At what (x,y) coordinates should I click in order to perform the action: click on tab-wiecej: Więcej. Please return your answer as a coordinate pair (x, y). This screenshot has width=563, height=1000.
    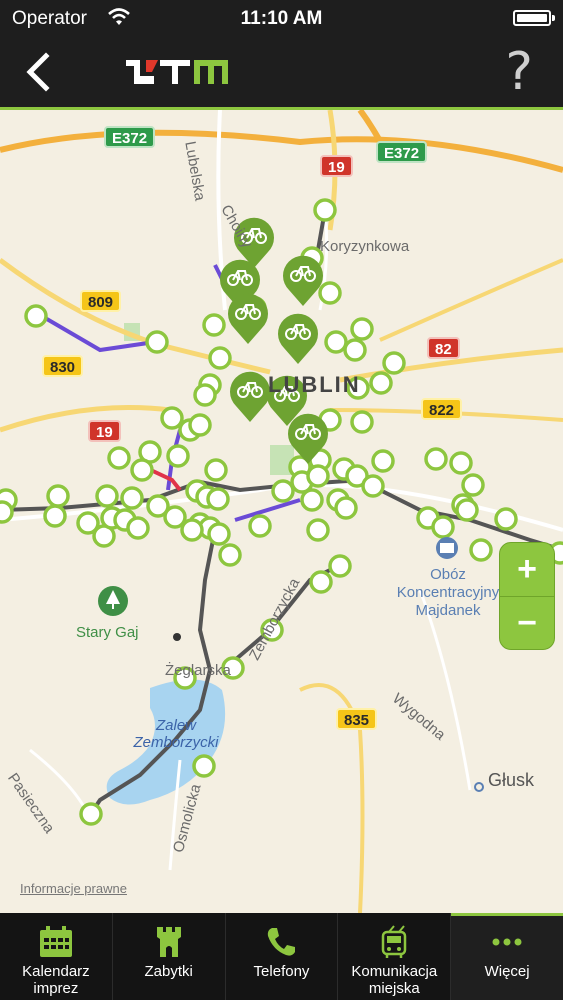
    Looking at the image, I should click on (507, 956).